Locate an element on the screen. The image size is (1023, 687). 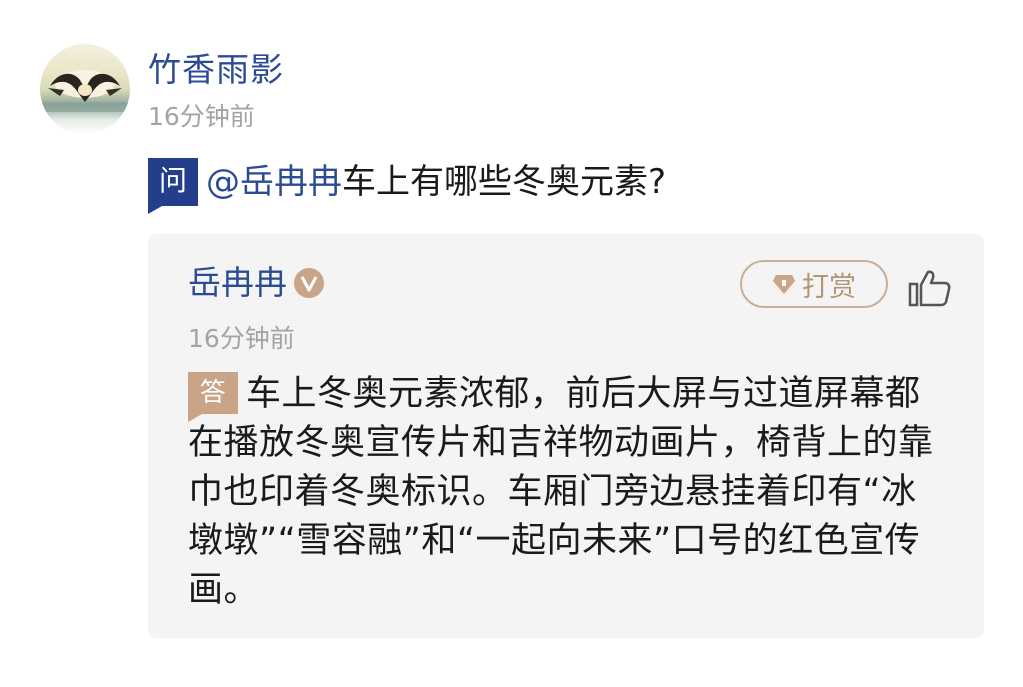
question-text: @岳冉冉车上有哪些冬奥元素? is located at coordinates (436, 182).